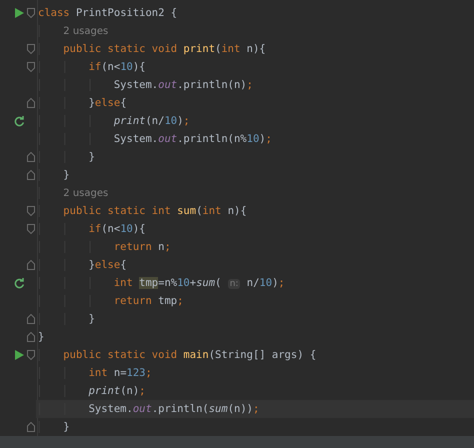 Image resolution: width=474 pixels, height=448 pixels. I want to click on code-line: print(n);, so click(92, 391).